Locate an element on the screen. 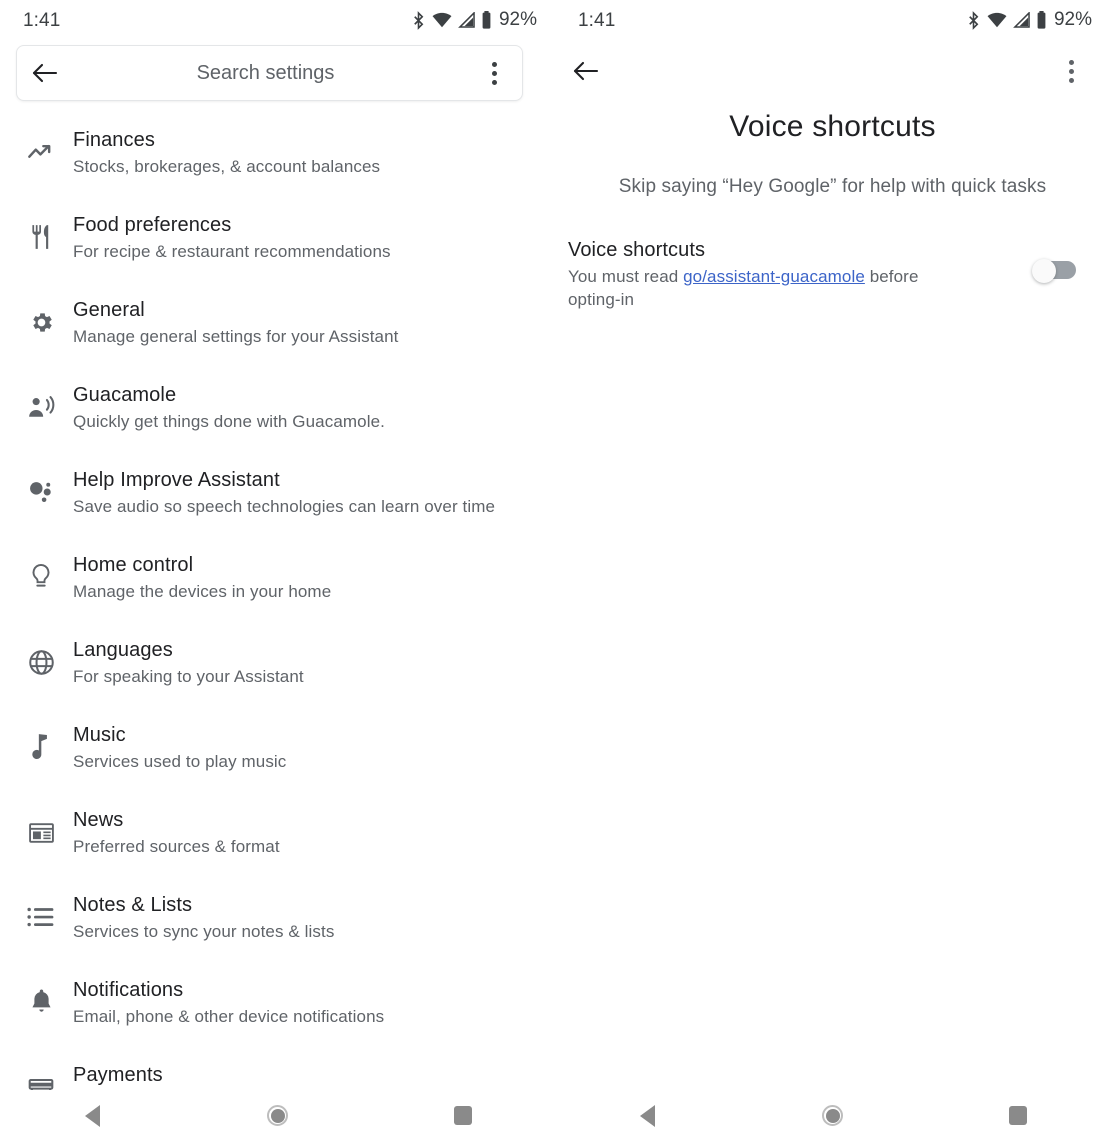 The image size is (1110, 1141). overflow-menu-icon-right is located at coordinates (1071, 71).